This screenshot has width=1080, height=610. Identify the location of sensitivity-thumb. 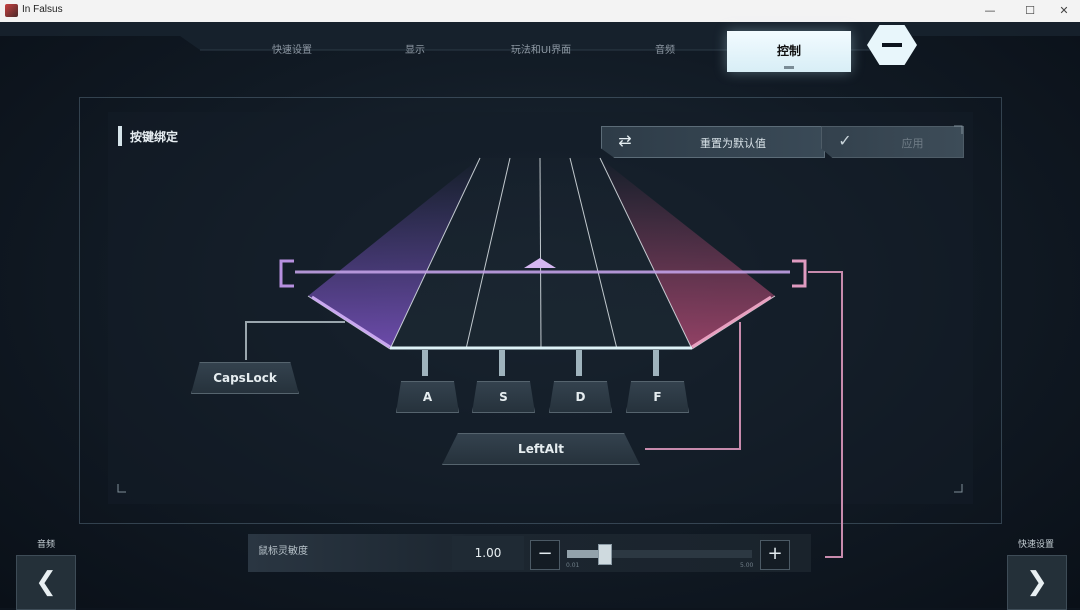
(605, 554).